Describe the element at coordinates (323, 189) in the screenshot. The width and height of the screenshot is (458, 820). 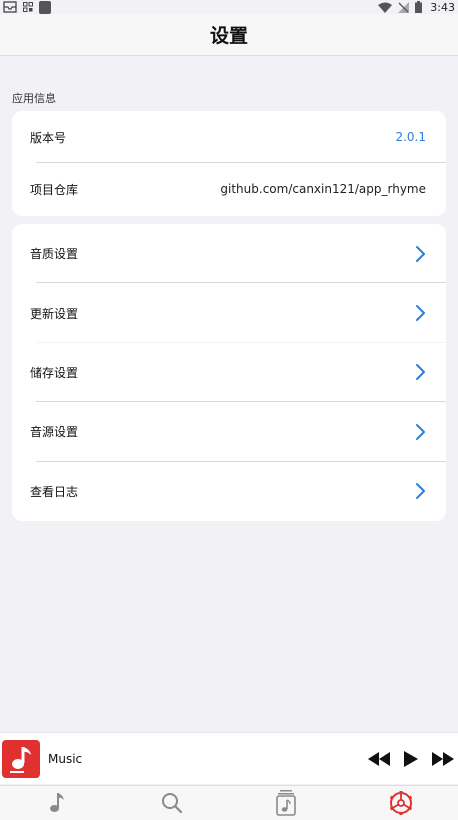
I see `repository-link: github.com/canxin121/app_rhyme` at that location.